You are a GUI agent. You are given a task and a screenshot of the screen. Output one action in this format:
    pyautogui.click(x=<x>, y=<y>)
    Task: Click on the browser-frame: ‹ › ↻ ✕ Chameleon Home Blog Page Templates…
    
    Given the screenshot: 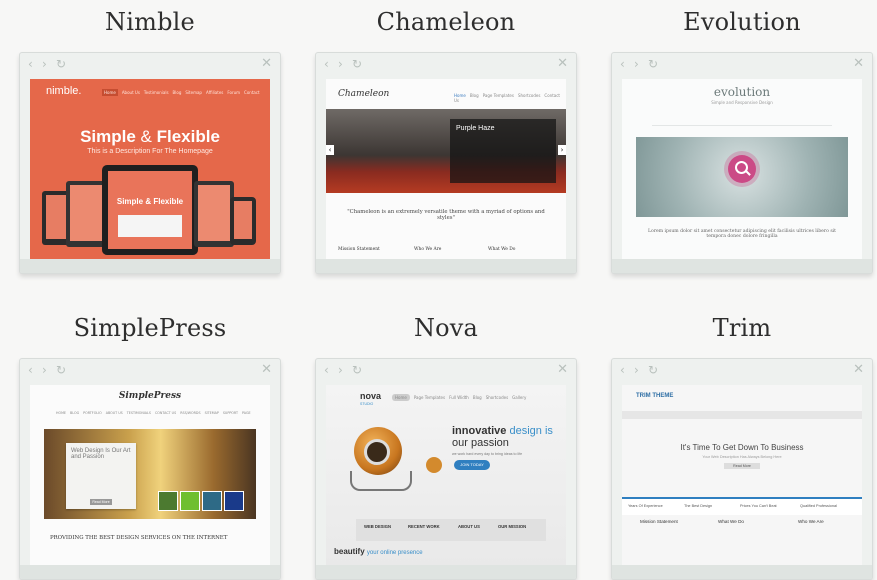 What is the action you would take?
    pyautogui.click(x=446, y=163)
    